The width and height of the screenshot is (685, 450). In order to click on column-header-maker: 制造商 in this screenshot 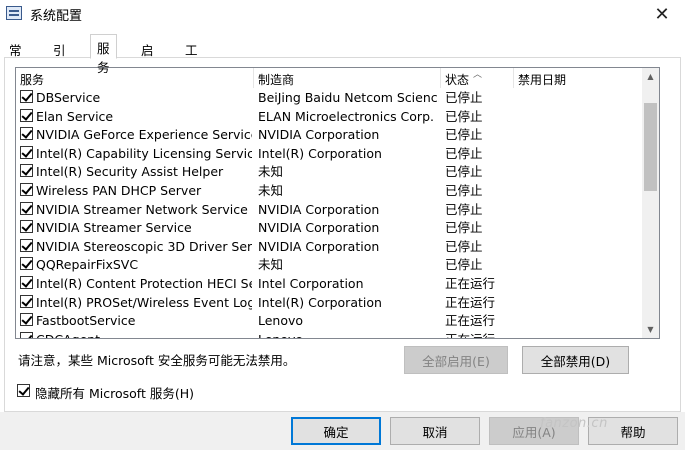, I will do `click(347, 78)`.